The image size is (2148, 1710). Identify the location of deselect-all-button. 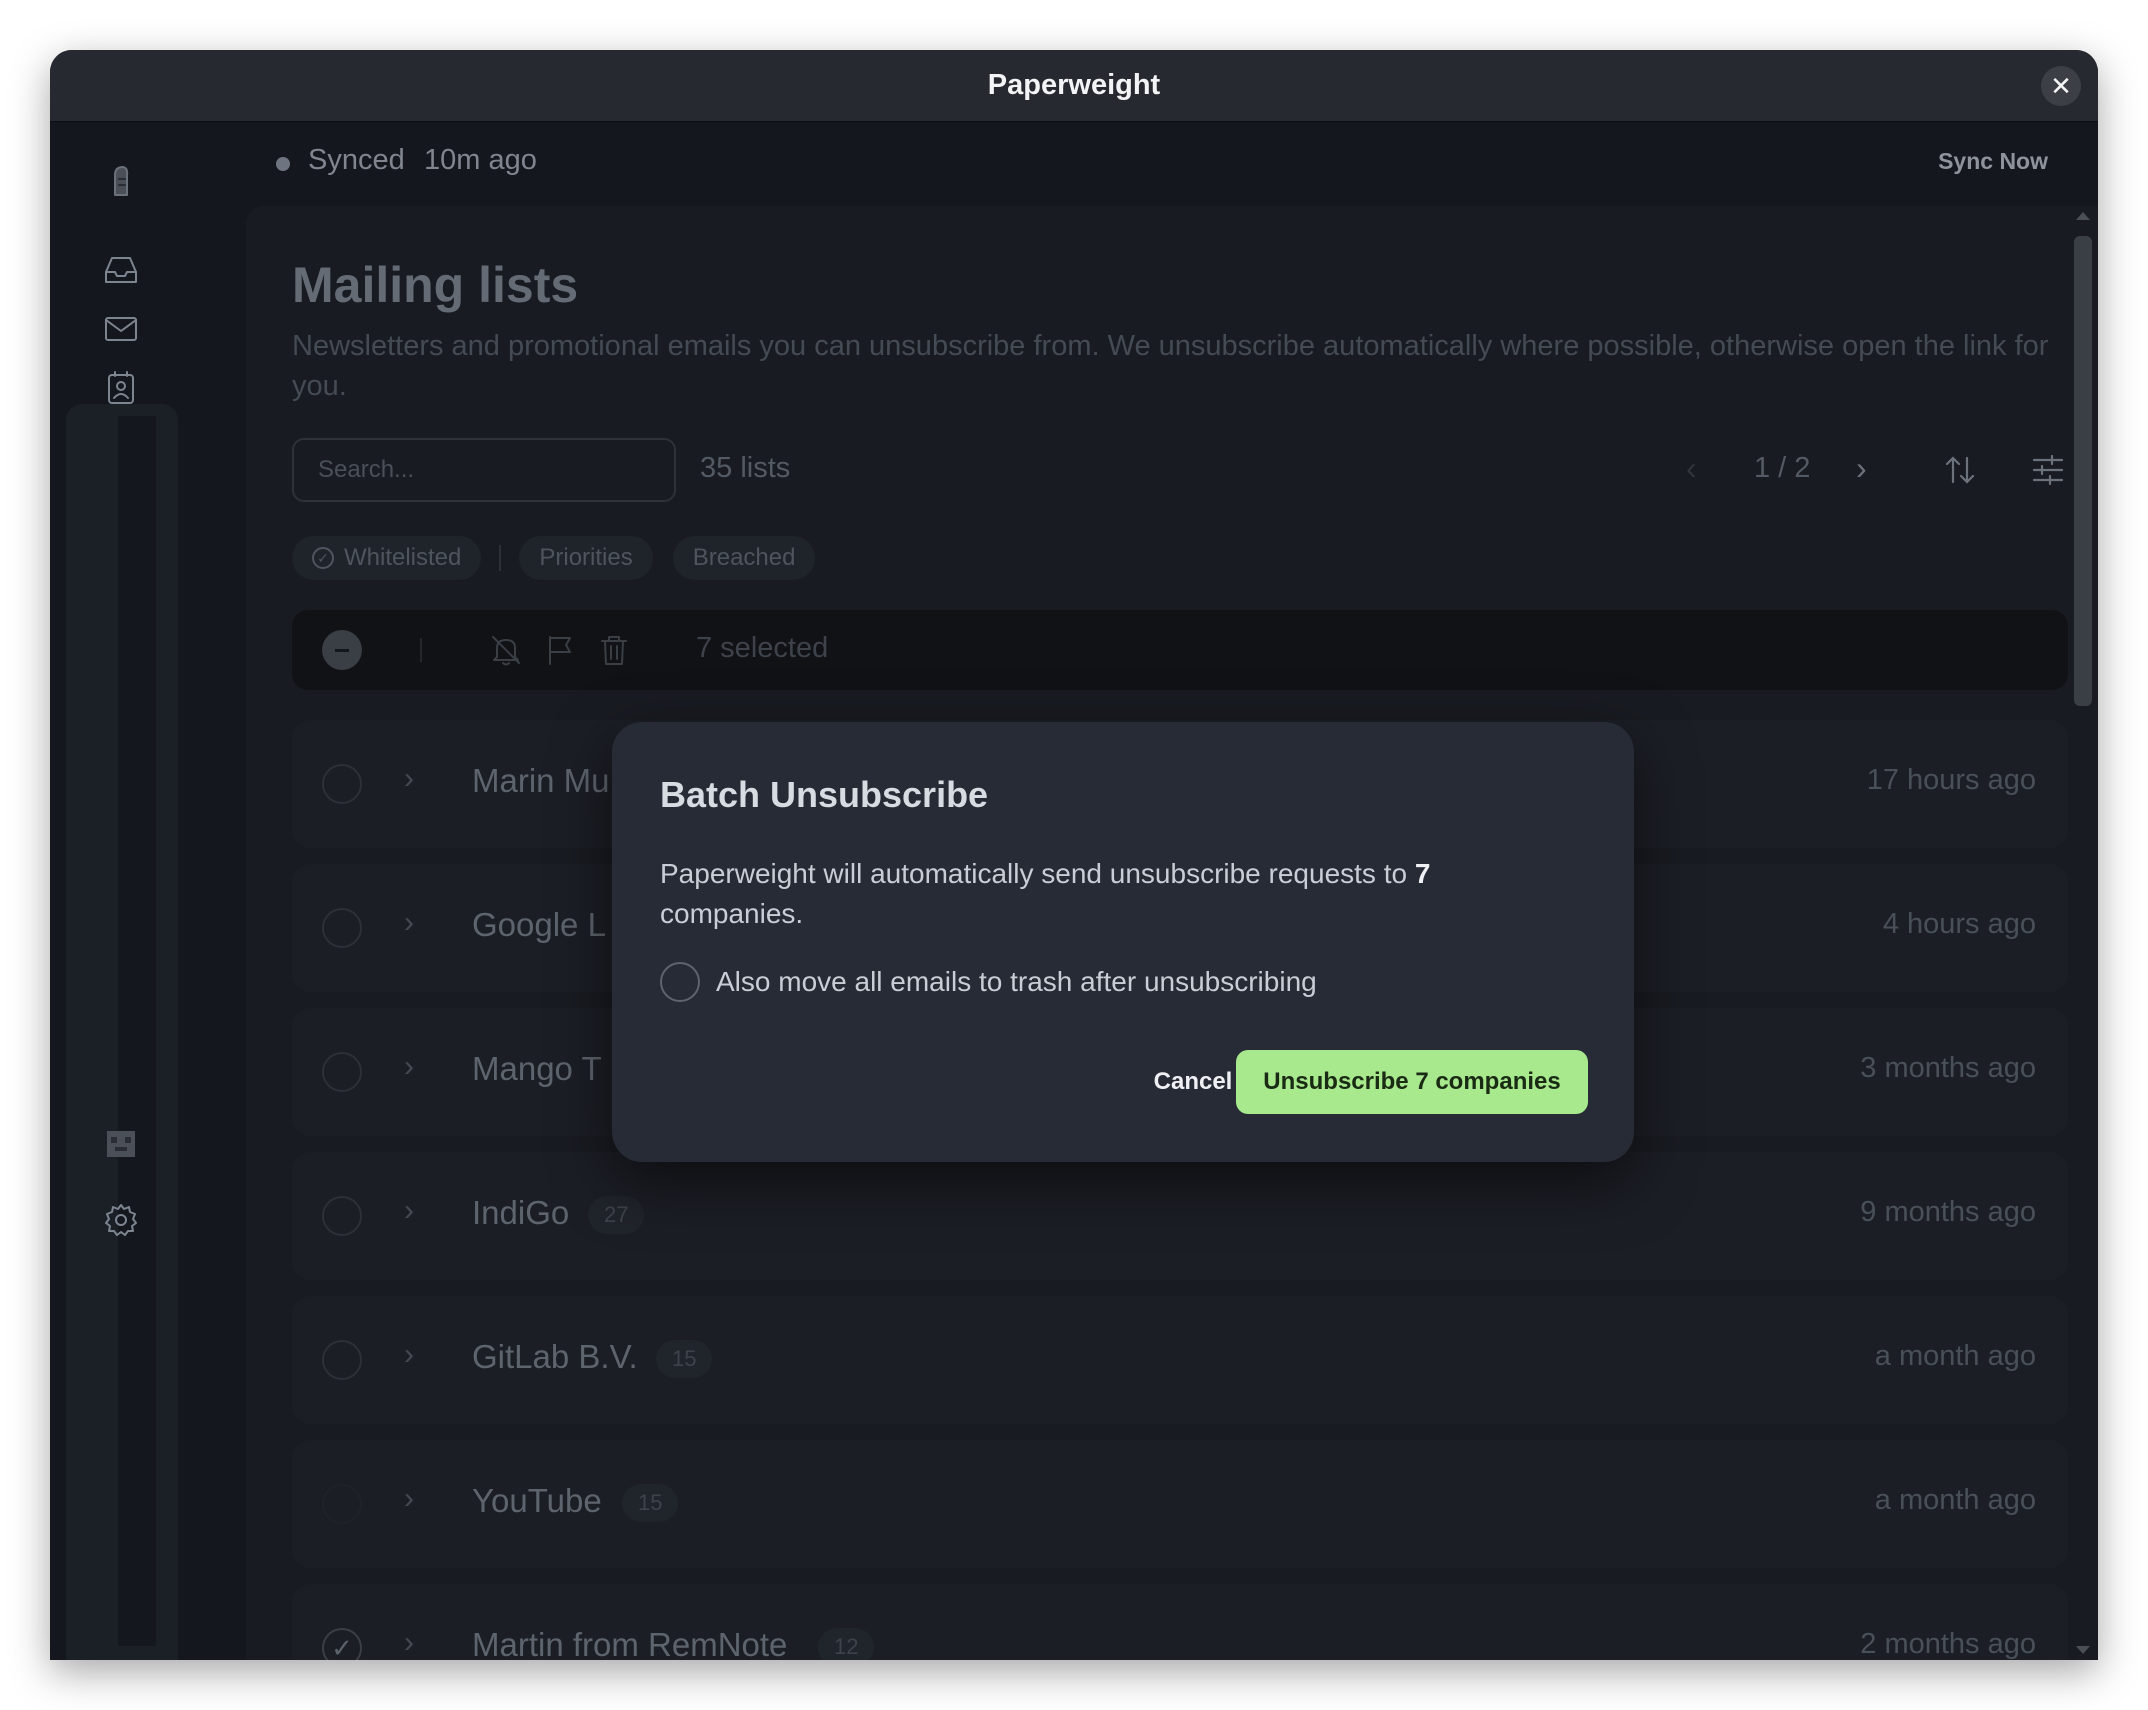
(342, 650).